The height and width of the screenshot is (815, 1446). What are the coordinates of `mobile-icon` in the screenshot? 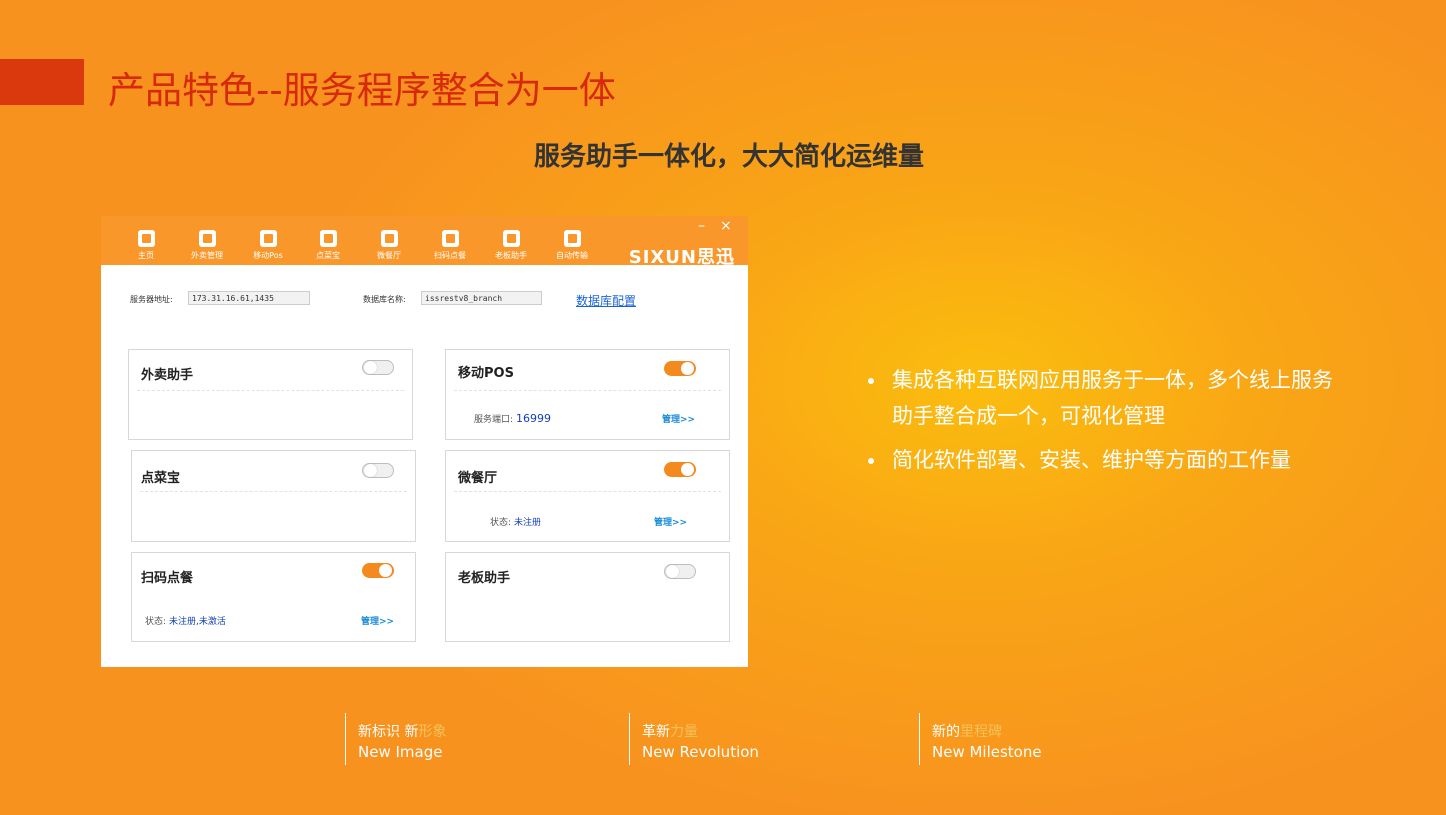 It's located at (268, 238).